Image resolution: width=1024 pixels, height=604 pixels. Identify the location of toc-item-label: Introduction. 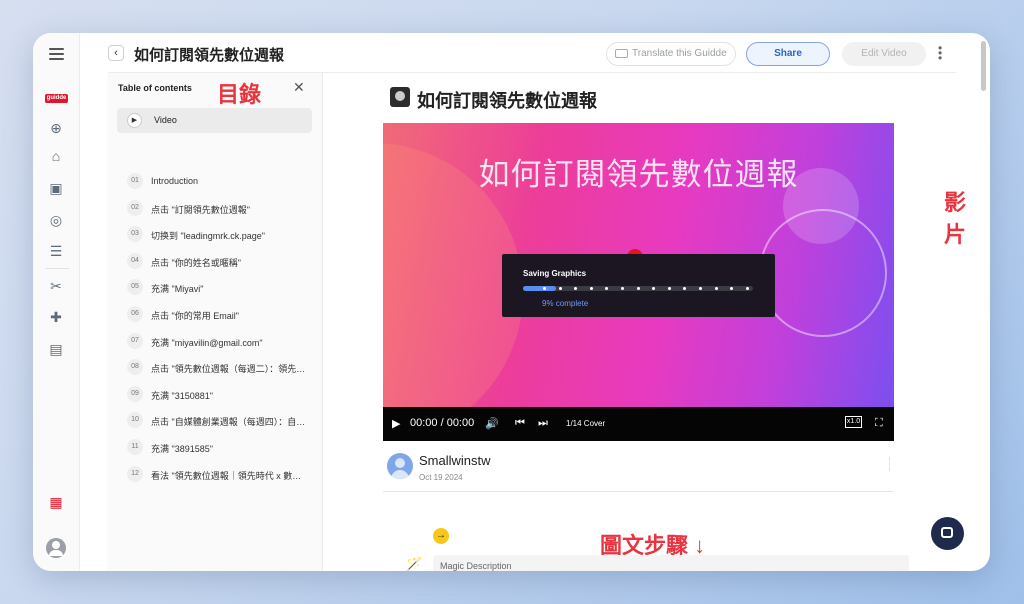
(175, 181).